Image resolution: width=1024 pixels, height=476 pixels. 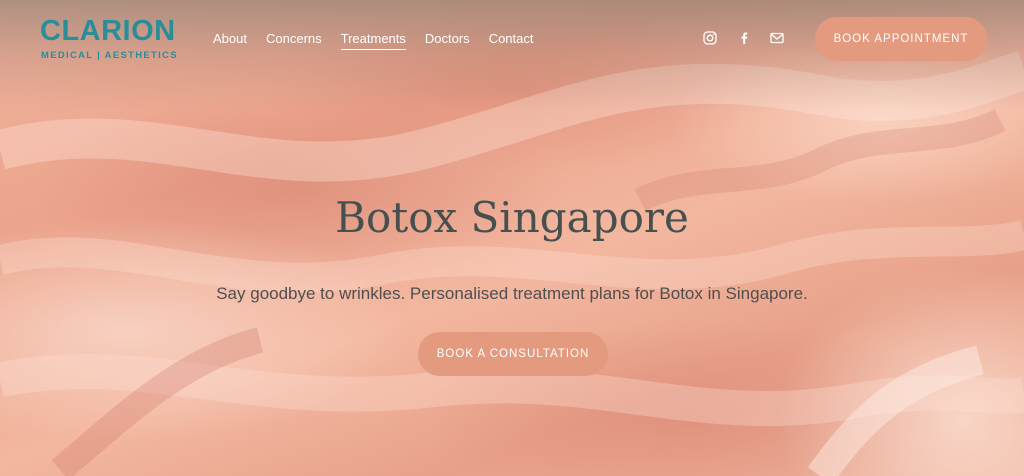 I want to click on instagram-icon, so click(x=710, y=38).